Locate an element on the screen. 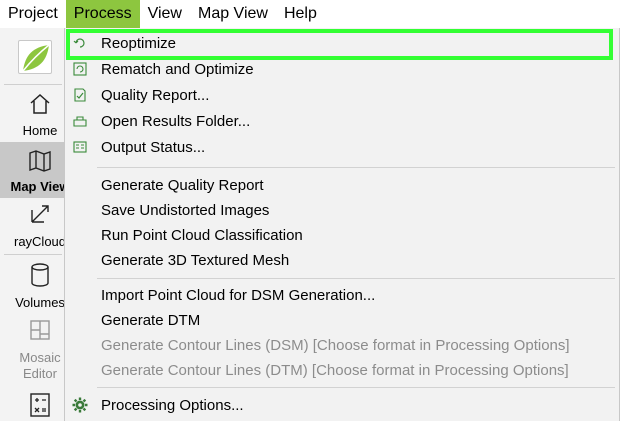 Image resolution: width=620 pixels, height=421 pixels. sidebar-item-index-calculator is located at coordinates (33, 405).